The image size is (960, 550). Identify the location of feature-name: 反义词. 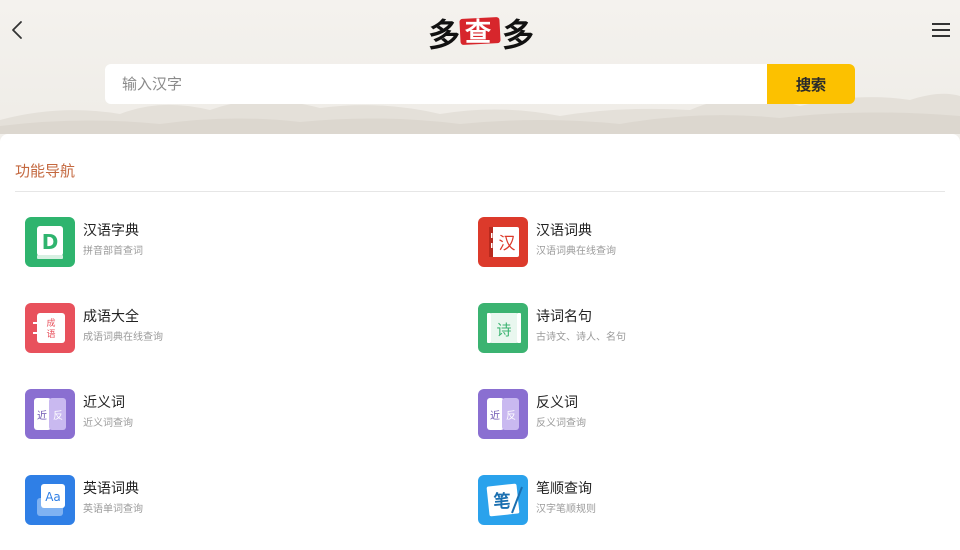
(557, 403).